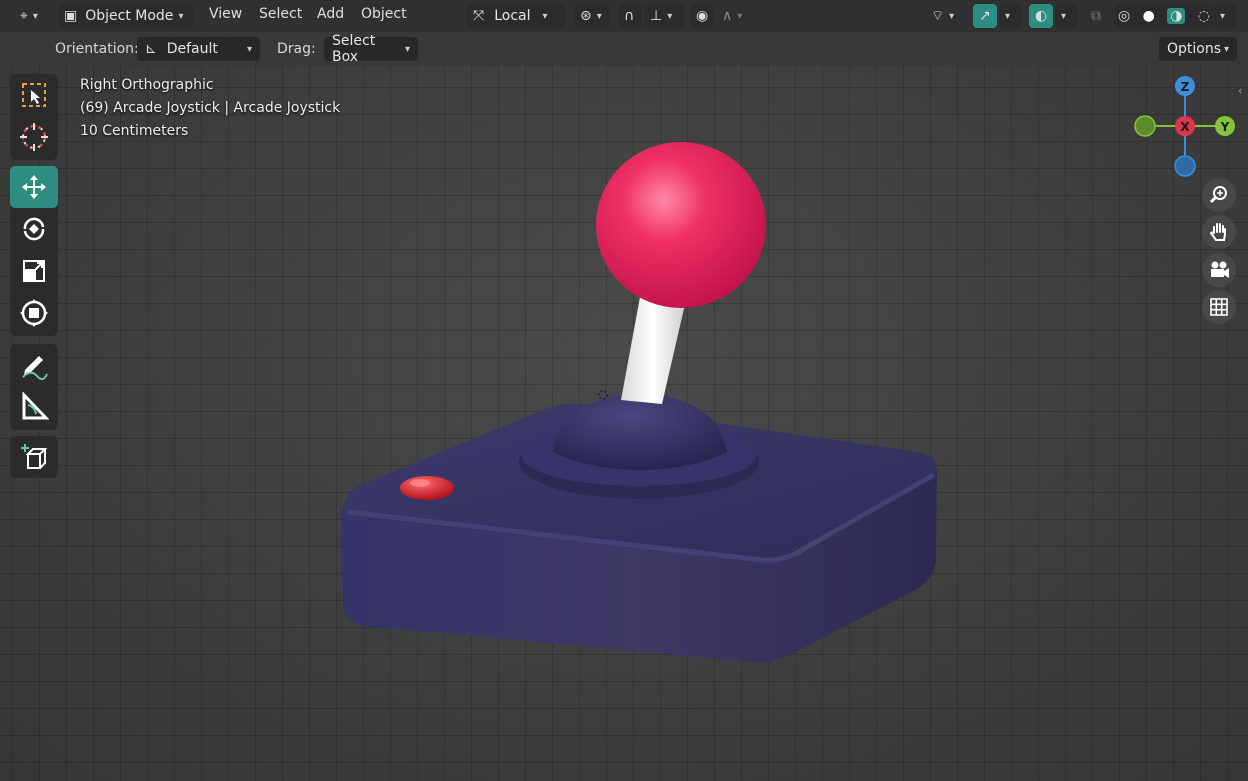 The width and height of the screenshot is (1248, 781). I want to click on overlays-icon: ◐, so click(1041, 16).